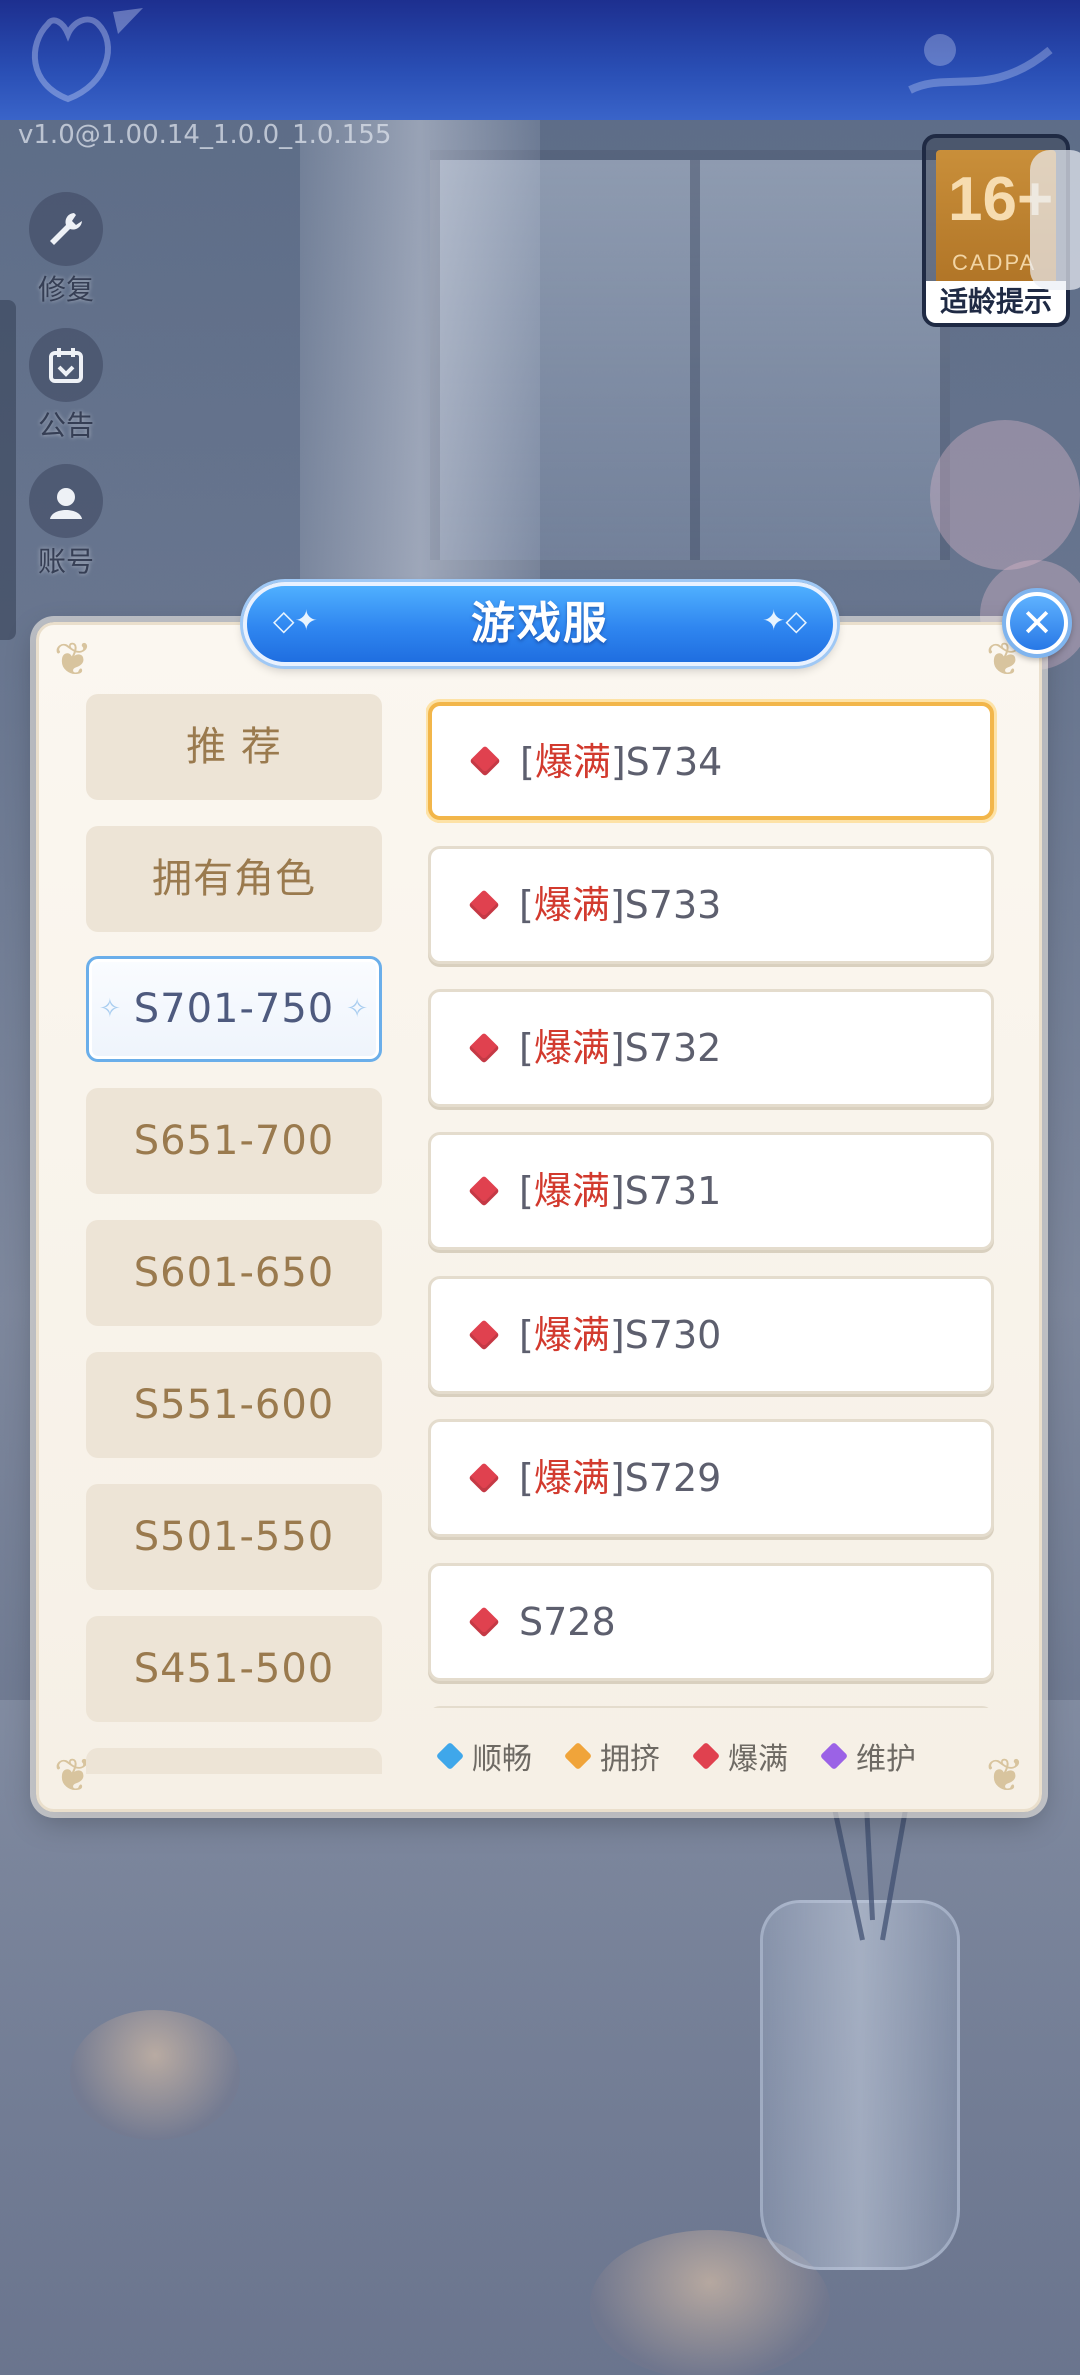 The width and height of the screenshot is (1080, 2375). Describe the element at coordinates (234, 1273) in the screenshot. I see `category-s601-650: S601-650` at that location.